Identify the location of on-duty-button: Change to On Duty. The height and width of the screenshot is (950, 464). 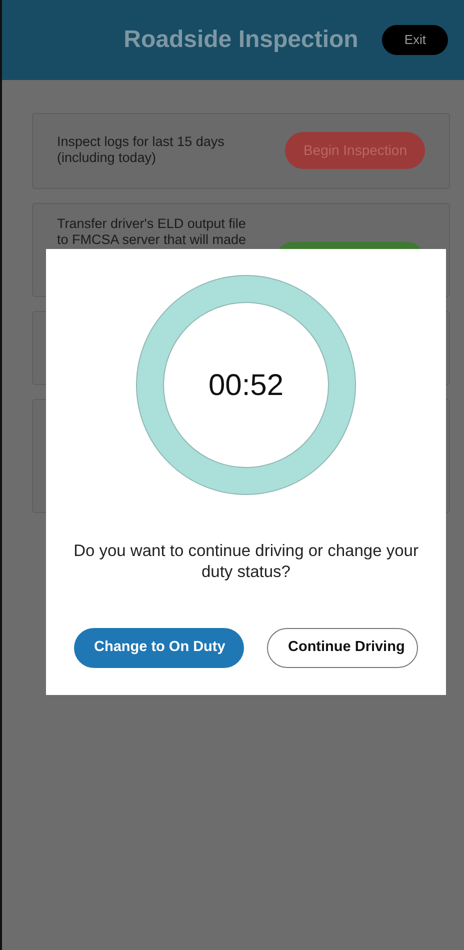
(159, 648).